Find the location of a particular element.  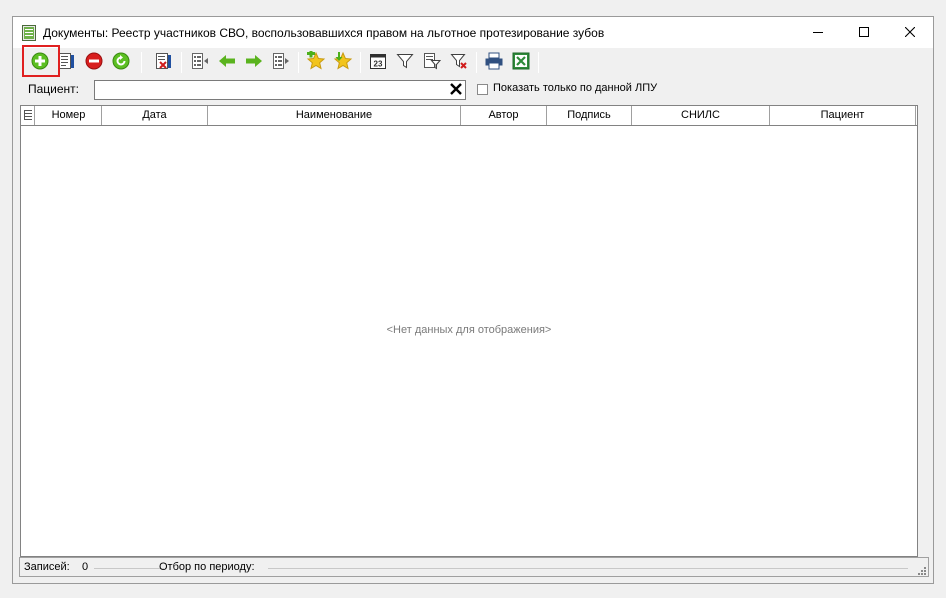

column-chooser-icon is located at coordinates (27, 116).